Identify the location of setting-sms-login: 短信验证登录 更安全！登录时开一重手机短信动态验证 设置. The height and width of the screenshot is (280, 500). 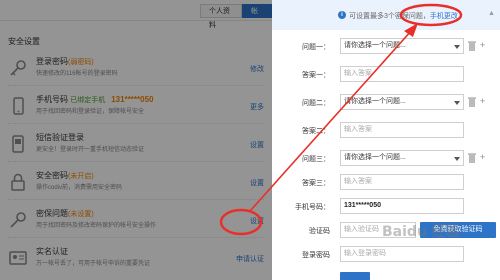
(136, 145).